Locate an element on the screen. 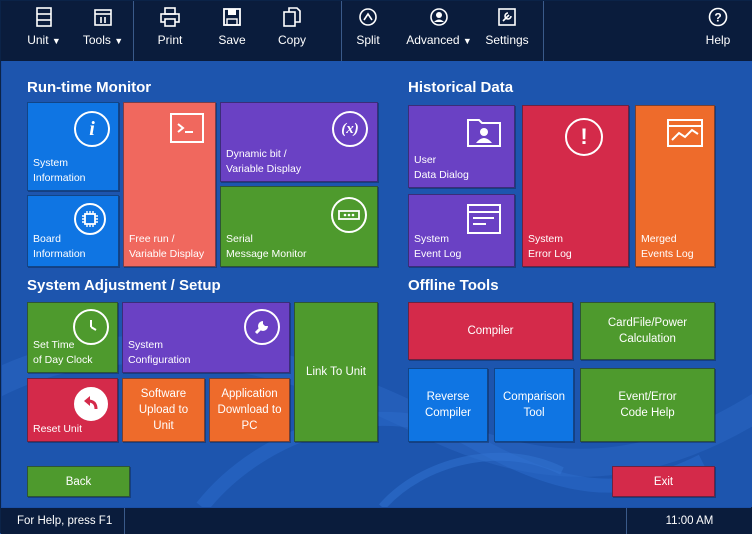 The image size is (752, 534). help-icon: ? is located at coordinates (718, 17).